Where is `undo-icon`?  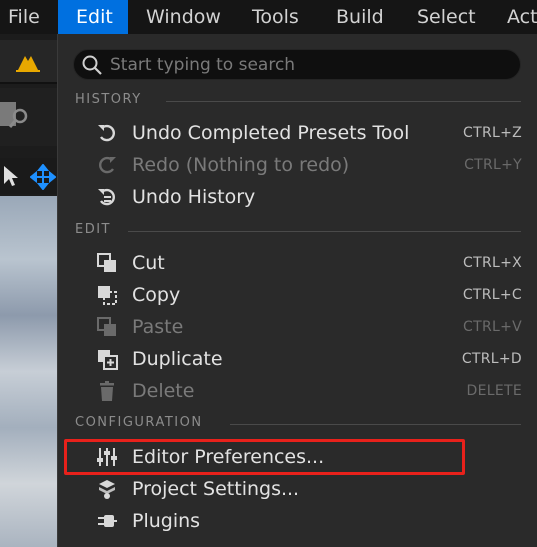 undo-icon is located at coordinates (106, 133).